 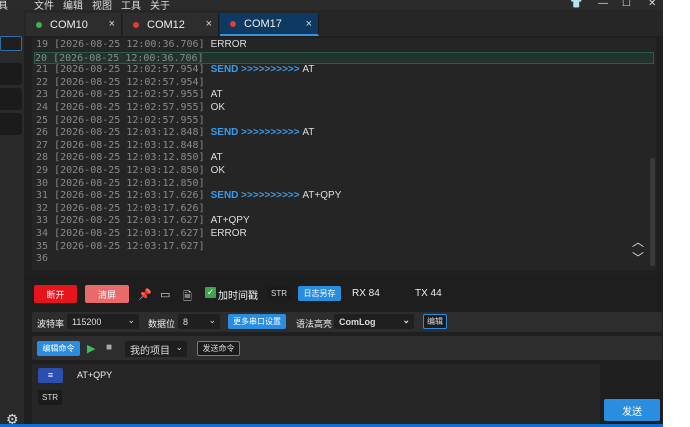 What do you see at coordinates (171, 24) in the screenshot?
I see `tab-com12: COM12 ×` at bounding box center [171, 24].